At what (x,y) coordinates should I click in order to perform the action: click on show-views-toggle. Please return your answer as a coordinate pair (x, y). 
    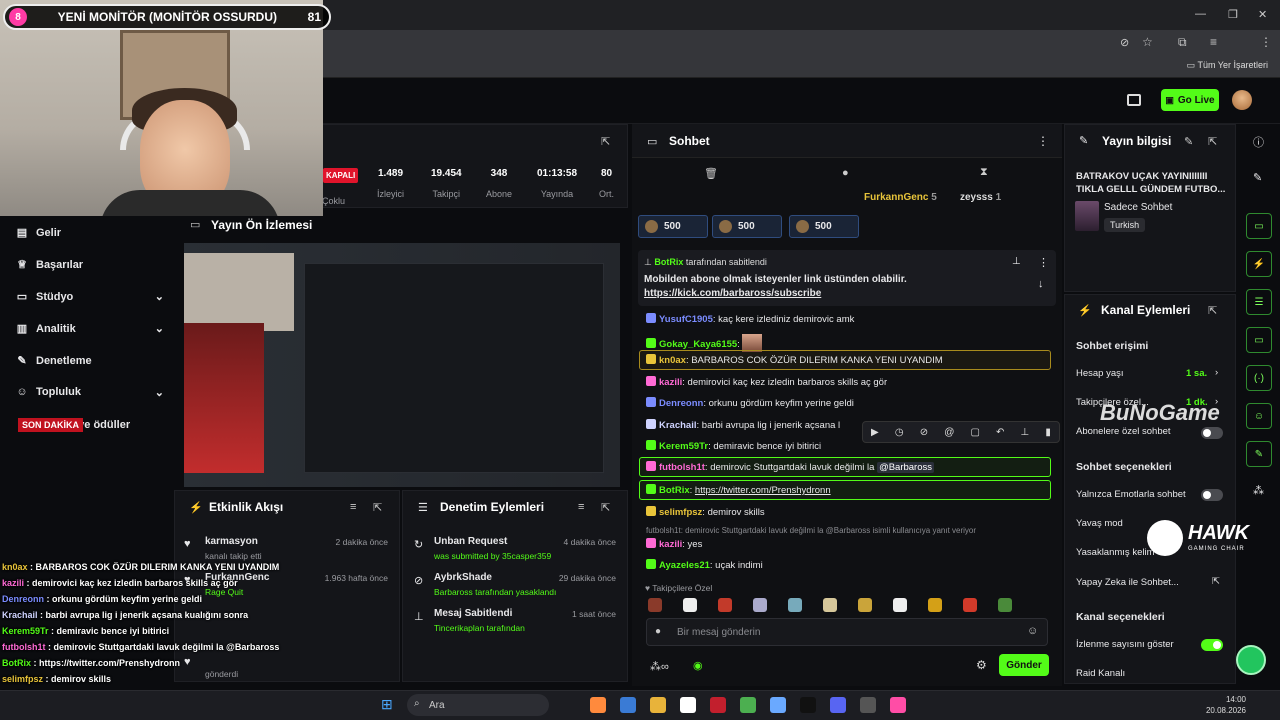
    Looking at the image, I should click on (1212, 645).